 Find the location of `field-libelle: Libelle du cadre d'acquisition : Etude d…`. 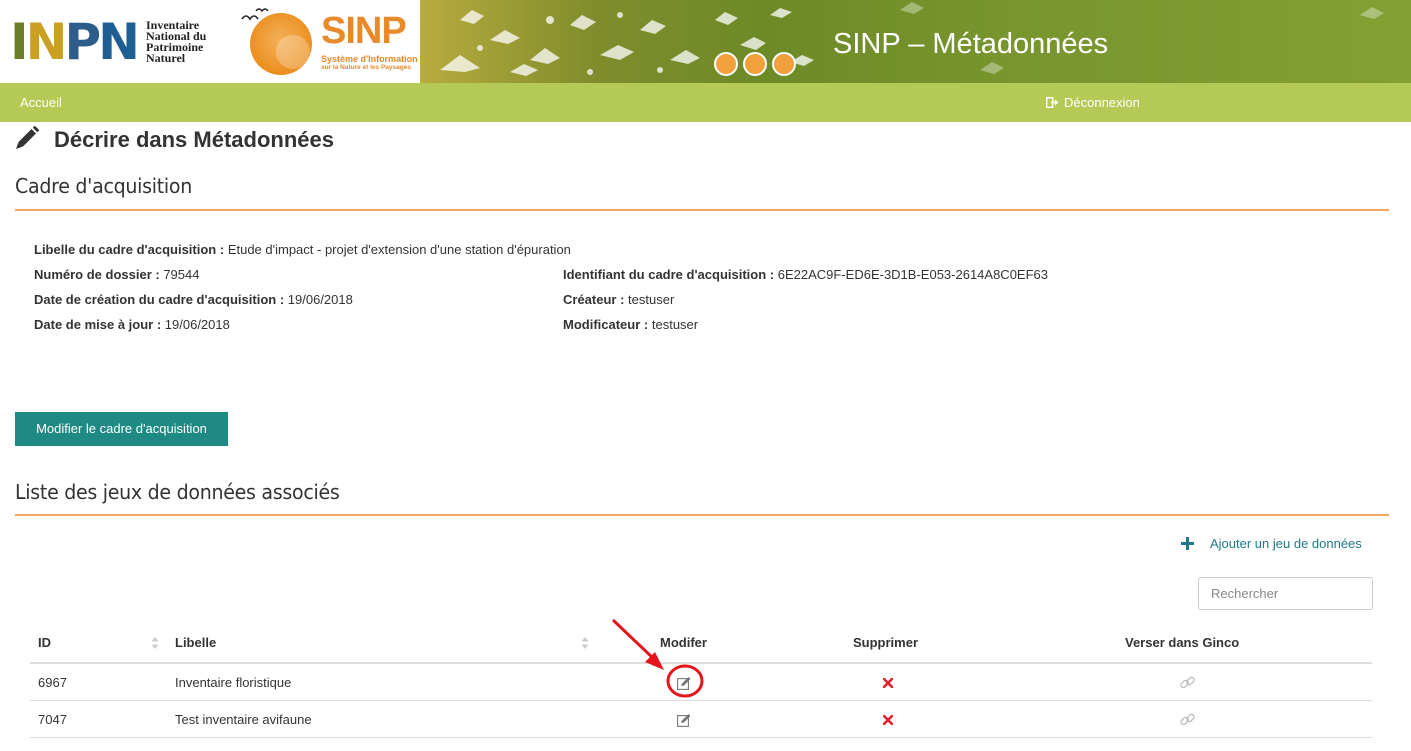

field-libelle: Libelle du cadre d'acquisition : Etude d… is located at coordinates (302, 250).